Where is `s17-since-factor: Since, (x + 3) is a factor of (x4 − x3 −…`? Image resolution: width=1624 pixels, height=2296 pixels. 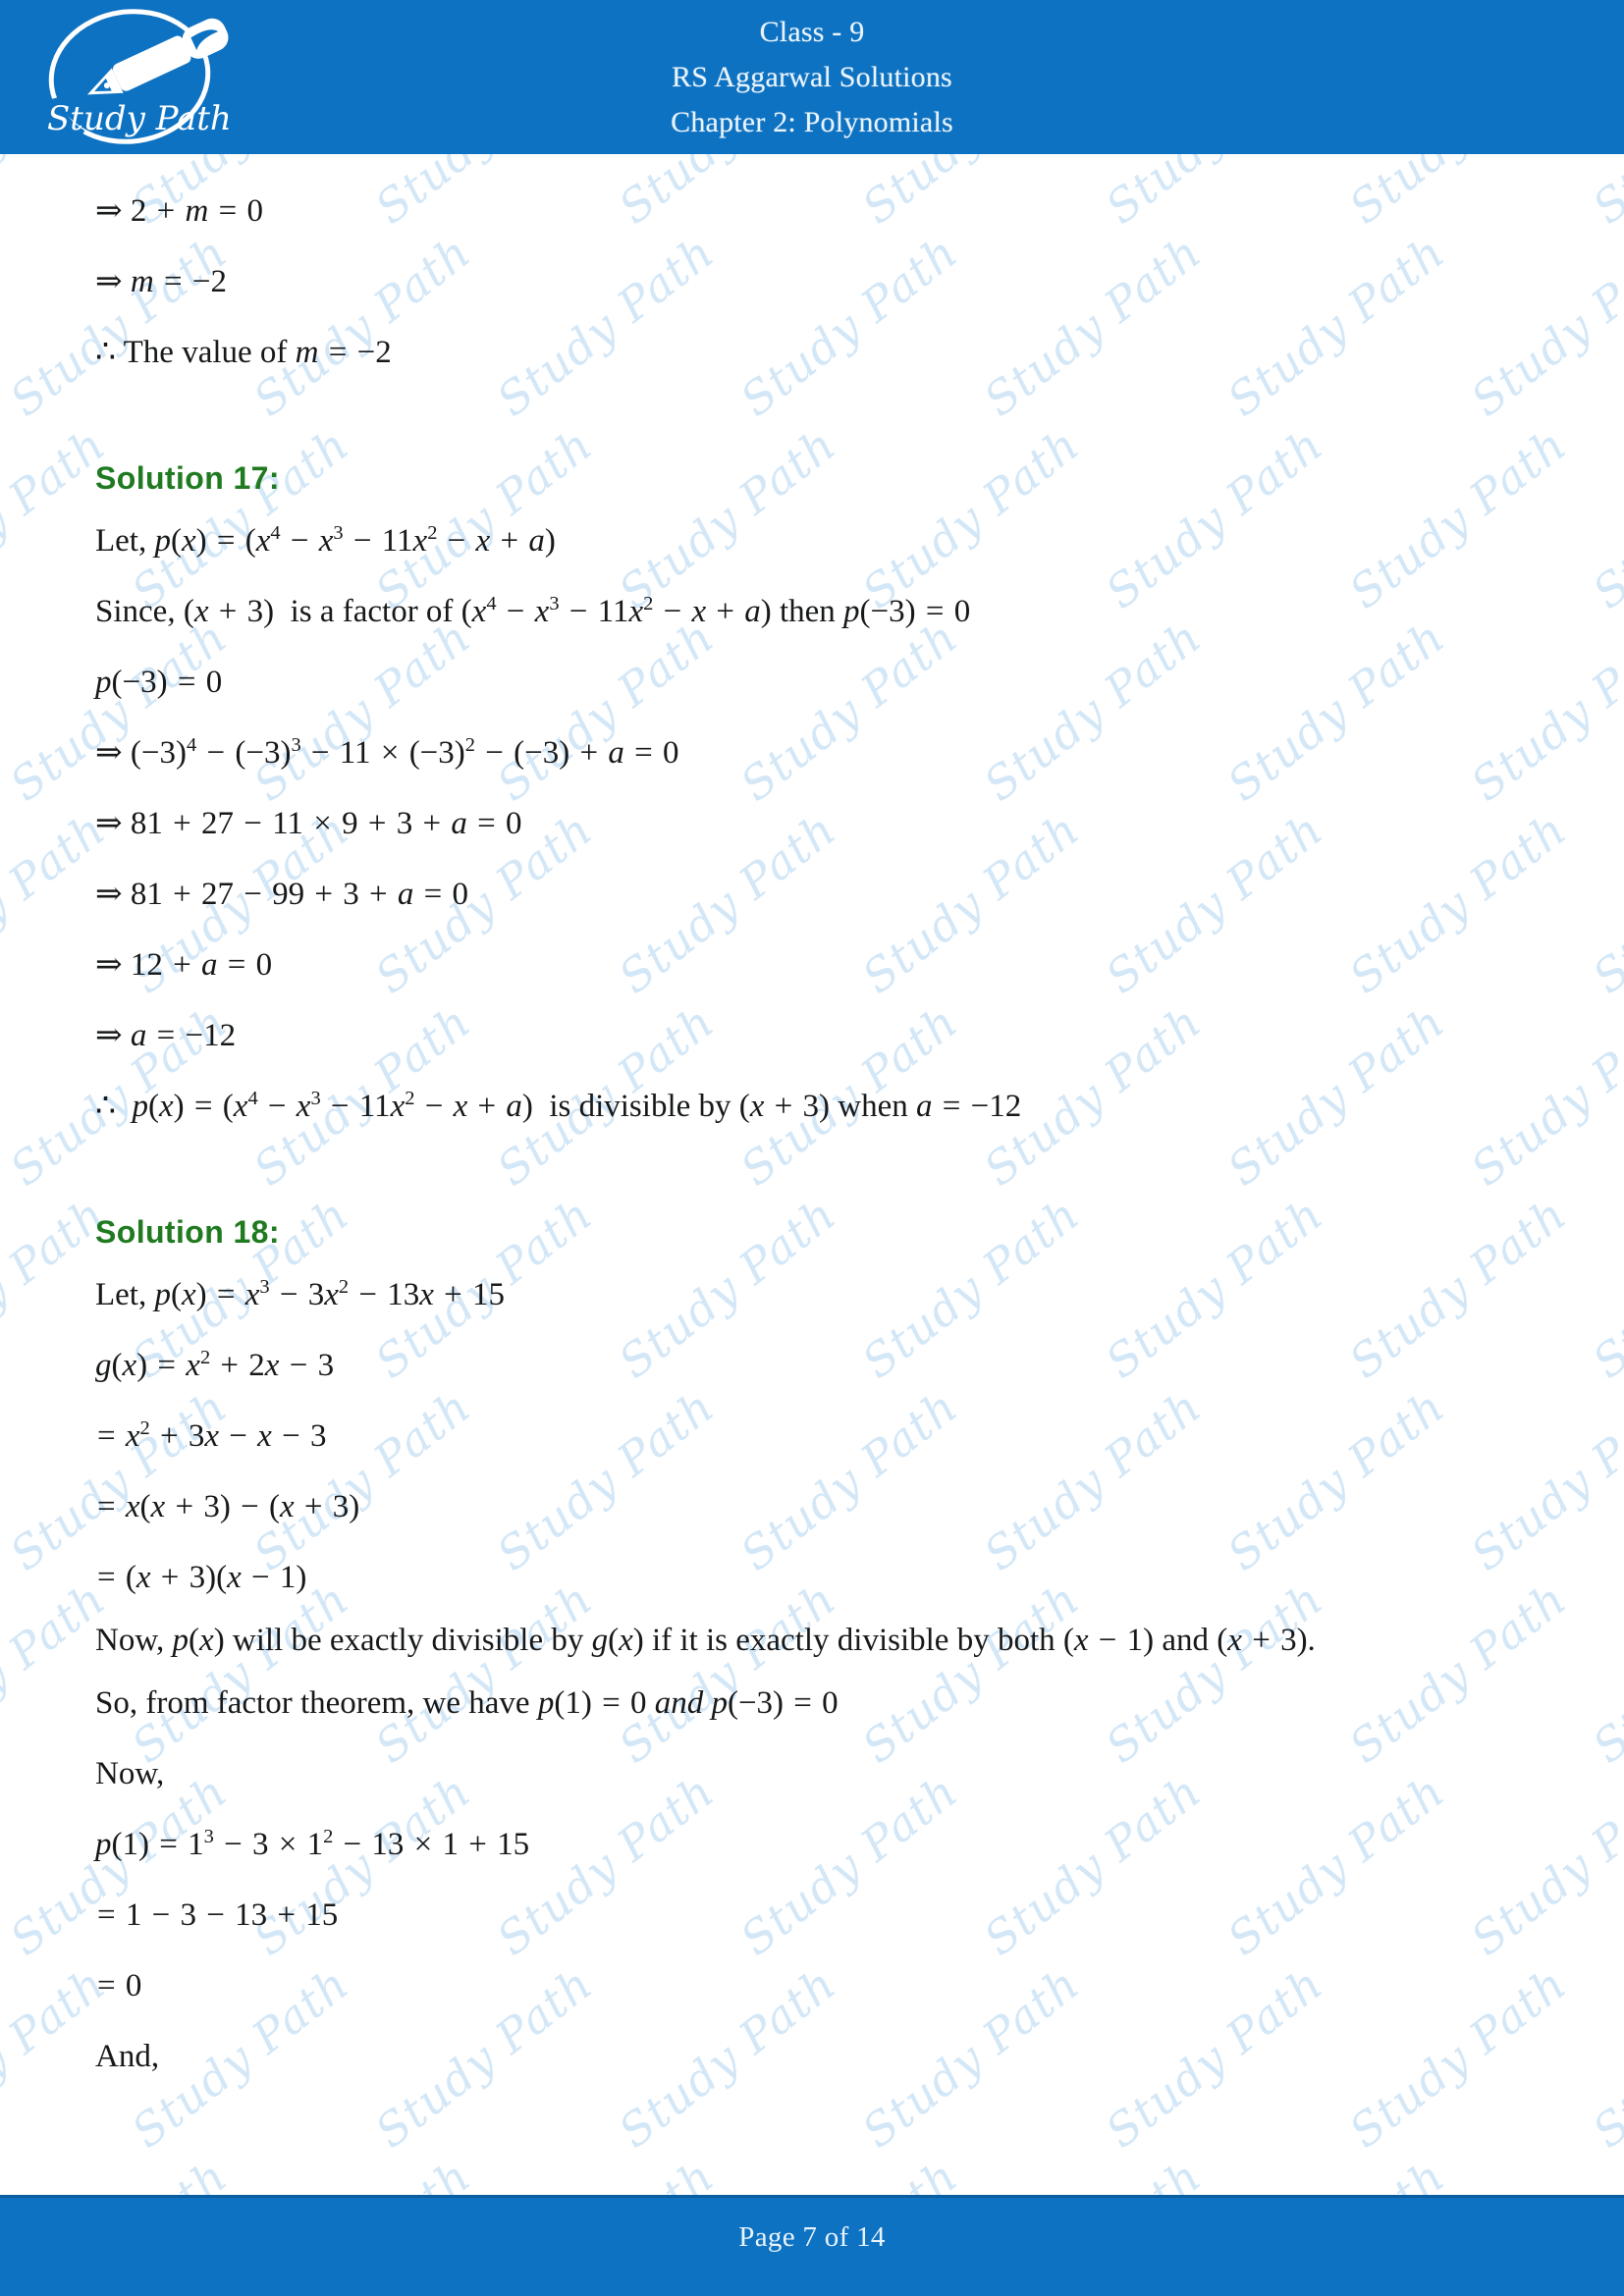
s17-since-factor: Since, (x + 3) is a factor of (x4 − x3 −… is located at coordinates (533, 611).